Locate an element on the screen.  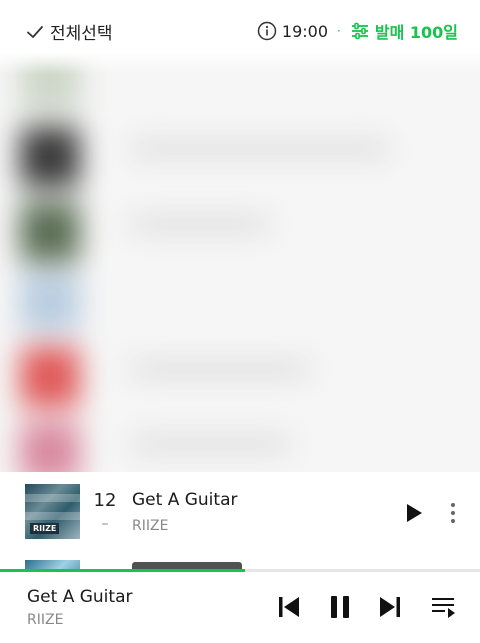
song-row: RIIZE 12 – Get A Guitar RIIZE is located at coordinates (240, 512).